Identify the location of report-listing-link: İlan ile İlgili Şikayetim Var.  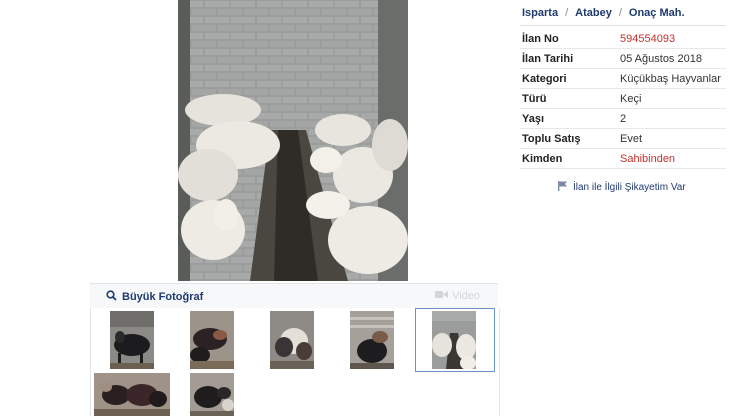
(622, 187).